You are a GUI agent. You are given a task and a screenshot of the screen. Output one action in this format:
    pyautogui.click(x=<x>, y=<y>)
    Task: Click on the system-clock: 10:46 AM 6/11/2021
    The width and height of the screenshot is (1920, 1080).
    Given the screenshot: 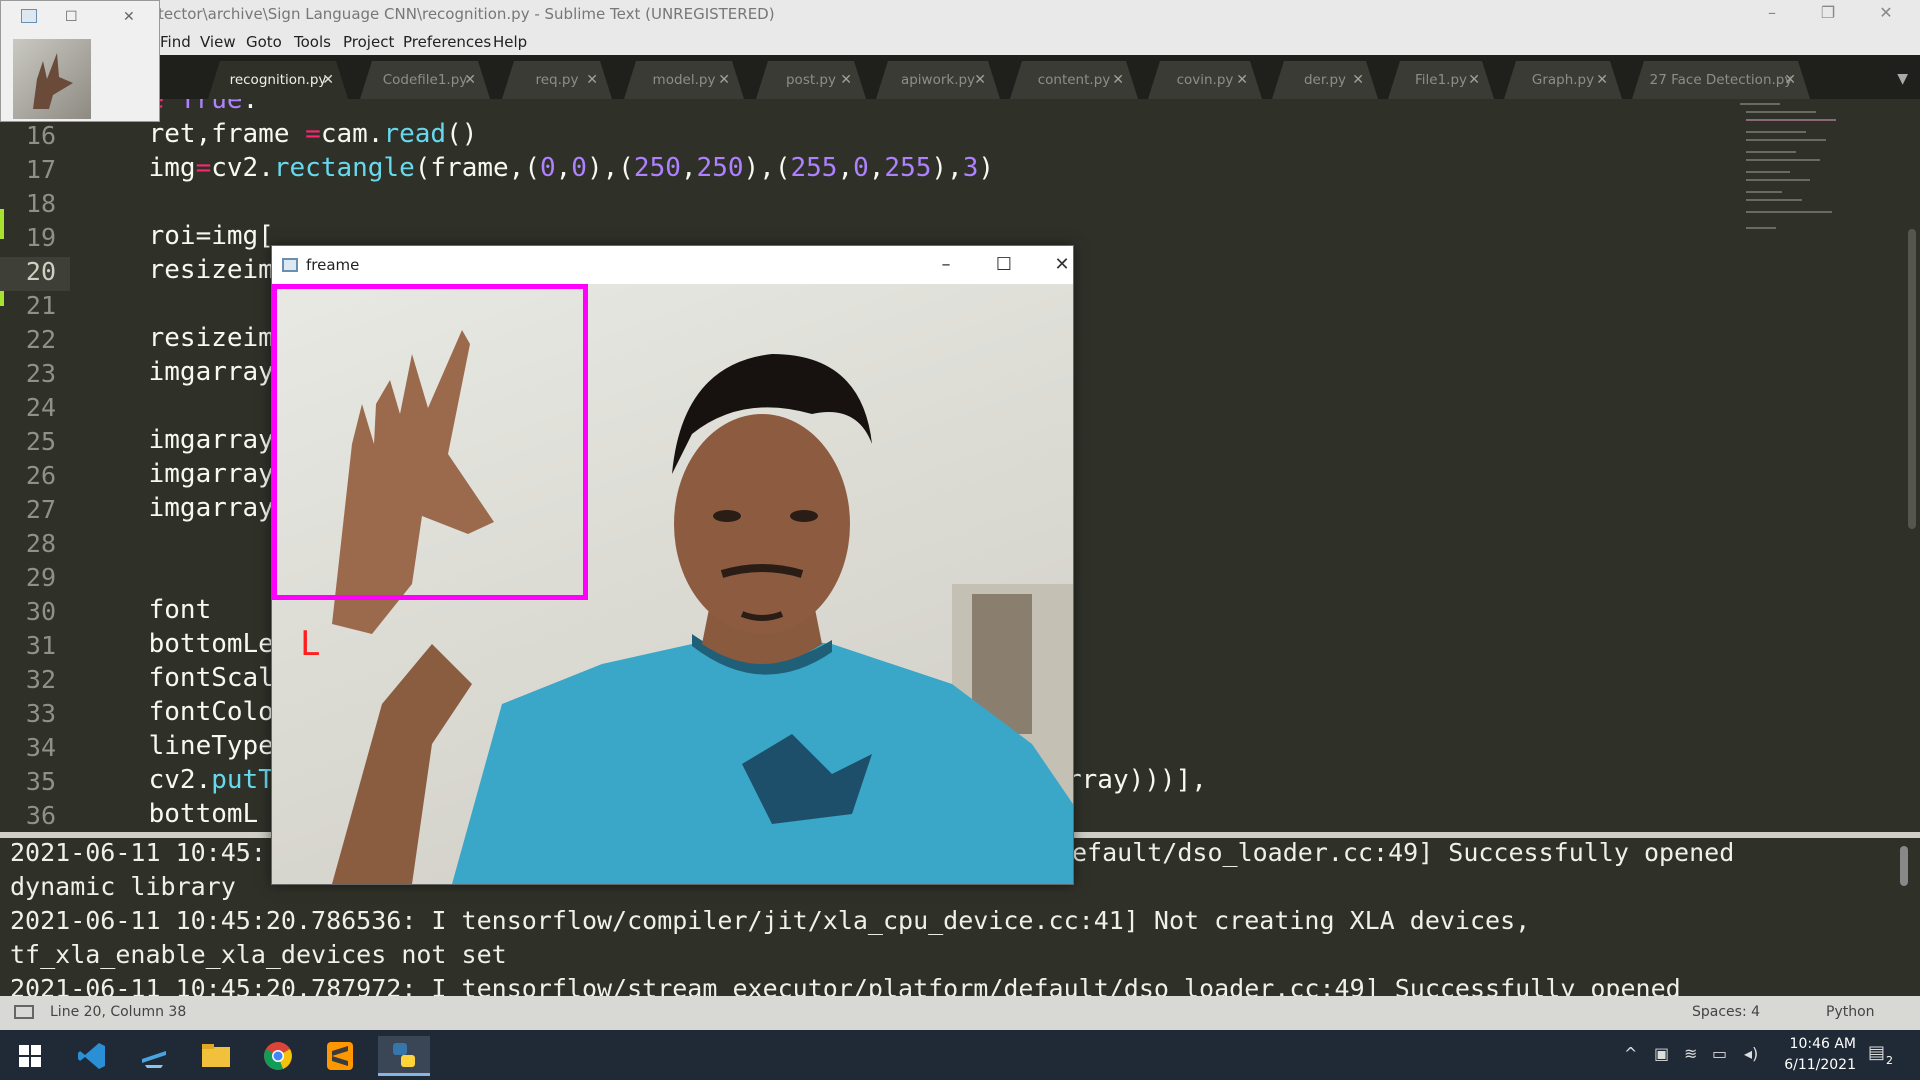 What is the action you would take?
    pyautogui.click(x=1820, y=1055)
    